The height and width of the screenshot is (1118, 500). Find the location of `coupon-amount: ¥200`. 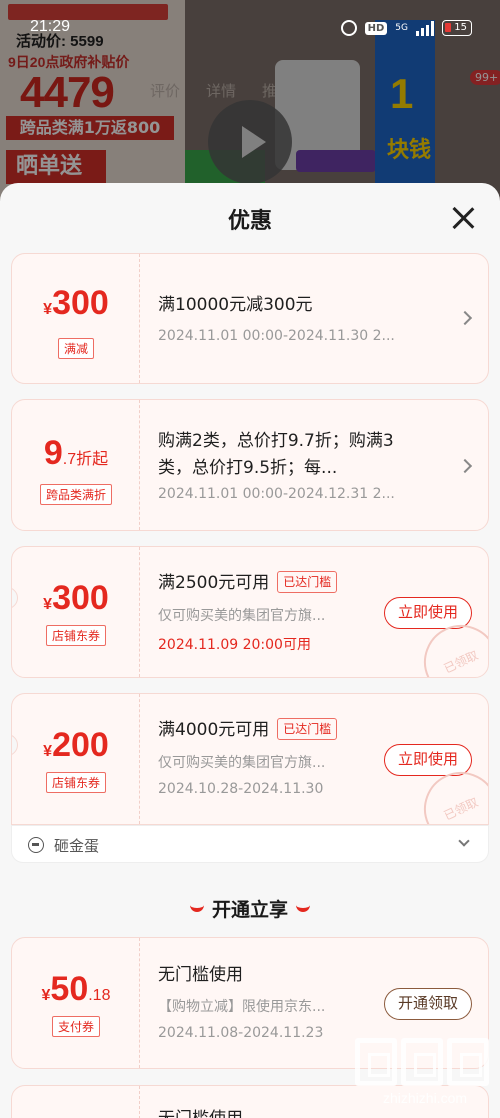

coupon-amount: ¥200 is located at coordinates (76, 745).